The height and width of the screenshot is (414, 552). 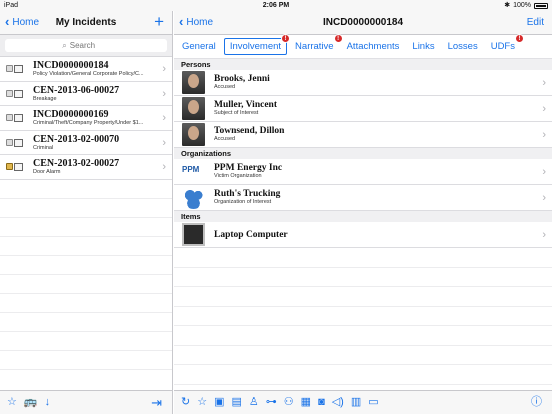 What do you see at coordinates (185, 402) in the screenshot?
I see `refresh-icon: ↻` at bounding box center [185, 402].